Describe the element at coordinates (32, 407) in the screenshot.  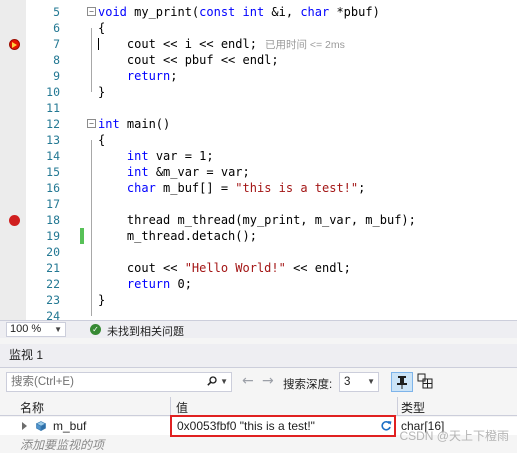
I see `column-name: 名称` at that location.